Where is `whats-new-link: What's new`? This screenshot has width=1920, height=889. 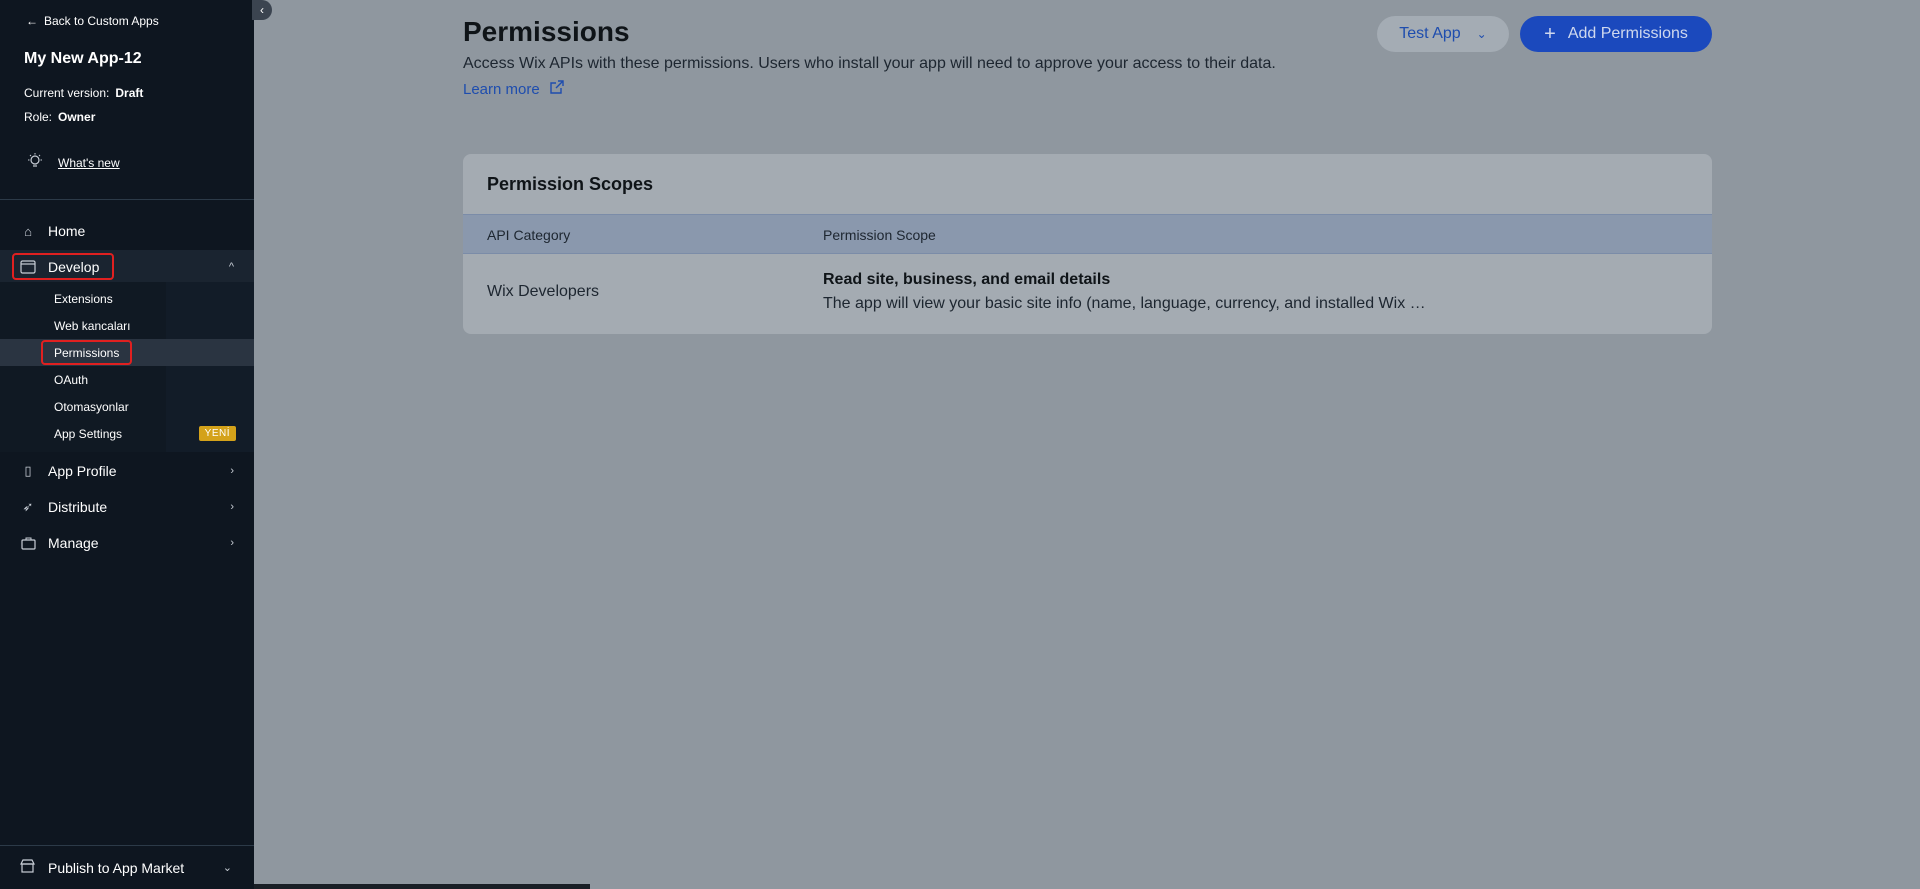
whats-new-link: What's new is located at coordinates (73, 162).